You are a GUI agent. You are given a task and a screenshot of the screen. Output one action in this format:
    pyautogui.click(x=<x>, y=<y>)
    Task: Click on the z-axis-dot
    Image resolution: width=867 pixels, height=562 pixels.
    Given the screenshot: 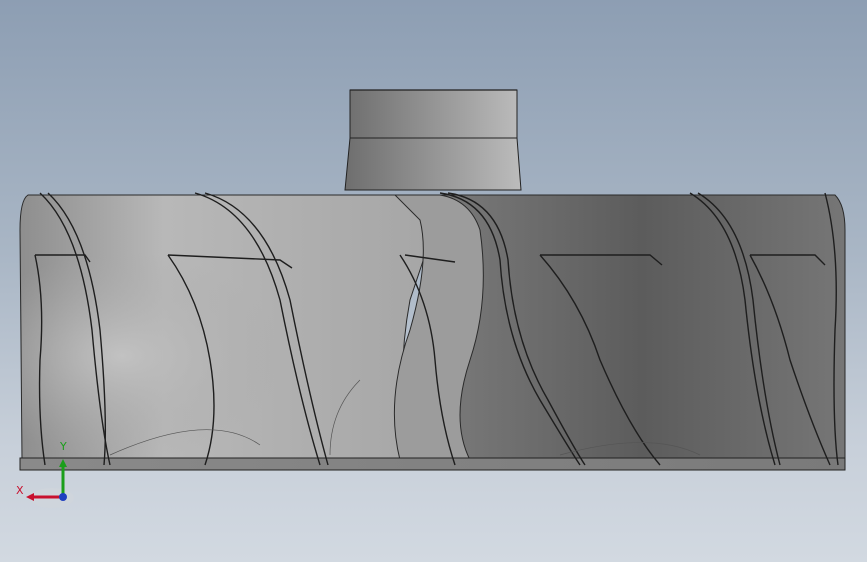 What is the action you would take?
    pyautogui.click(x=63, y=497)
    